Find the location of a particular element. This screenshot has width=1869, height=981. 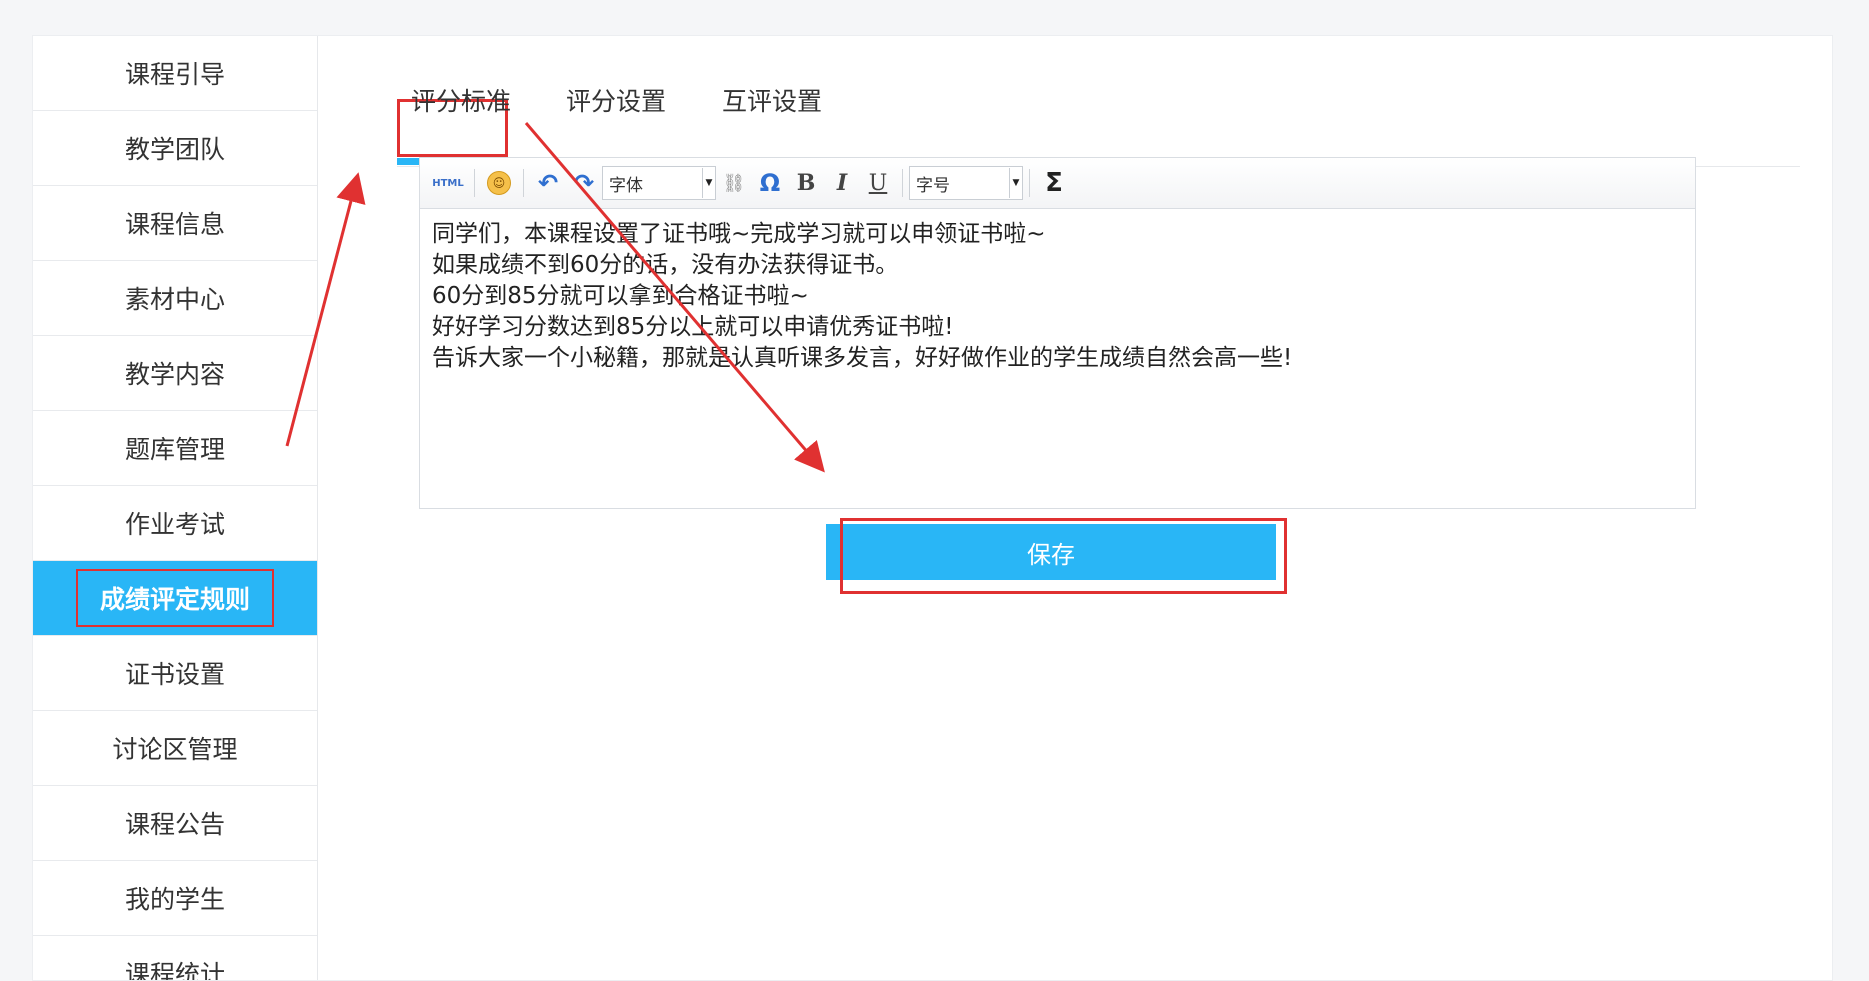

sidebar-item-course-info: 课程信息 is located at coordinates (175, 223).